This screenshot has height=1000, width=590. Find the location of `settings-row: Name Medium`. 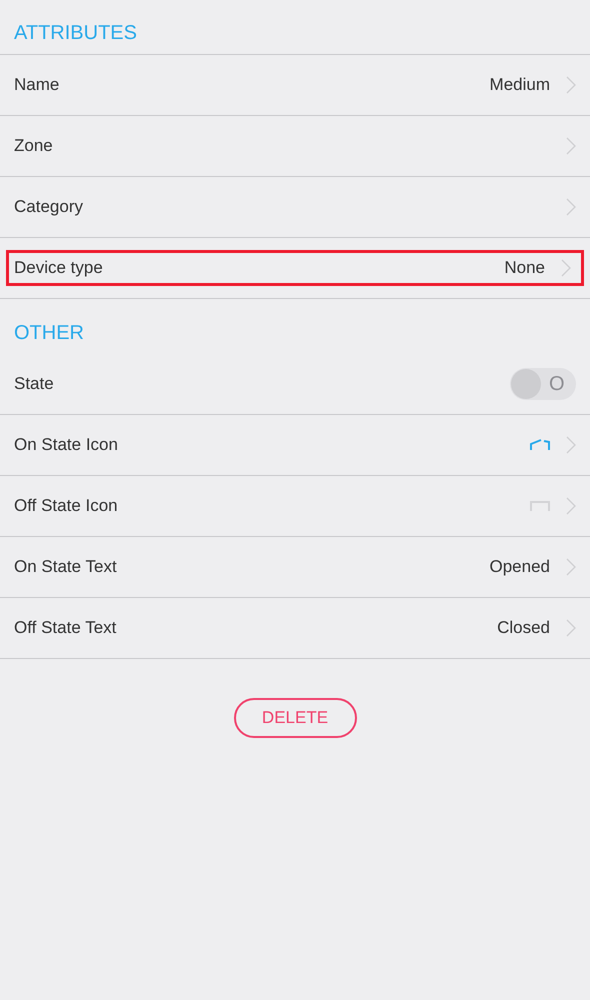

settings-row: Name Medium is located at coordinates (295, 85).